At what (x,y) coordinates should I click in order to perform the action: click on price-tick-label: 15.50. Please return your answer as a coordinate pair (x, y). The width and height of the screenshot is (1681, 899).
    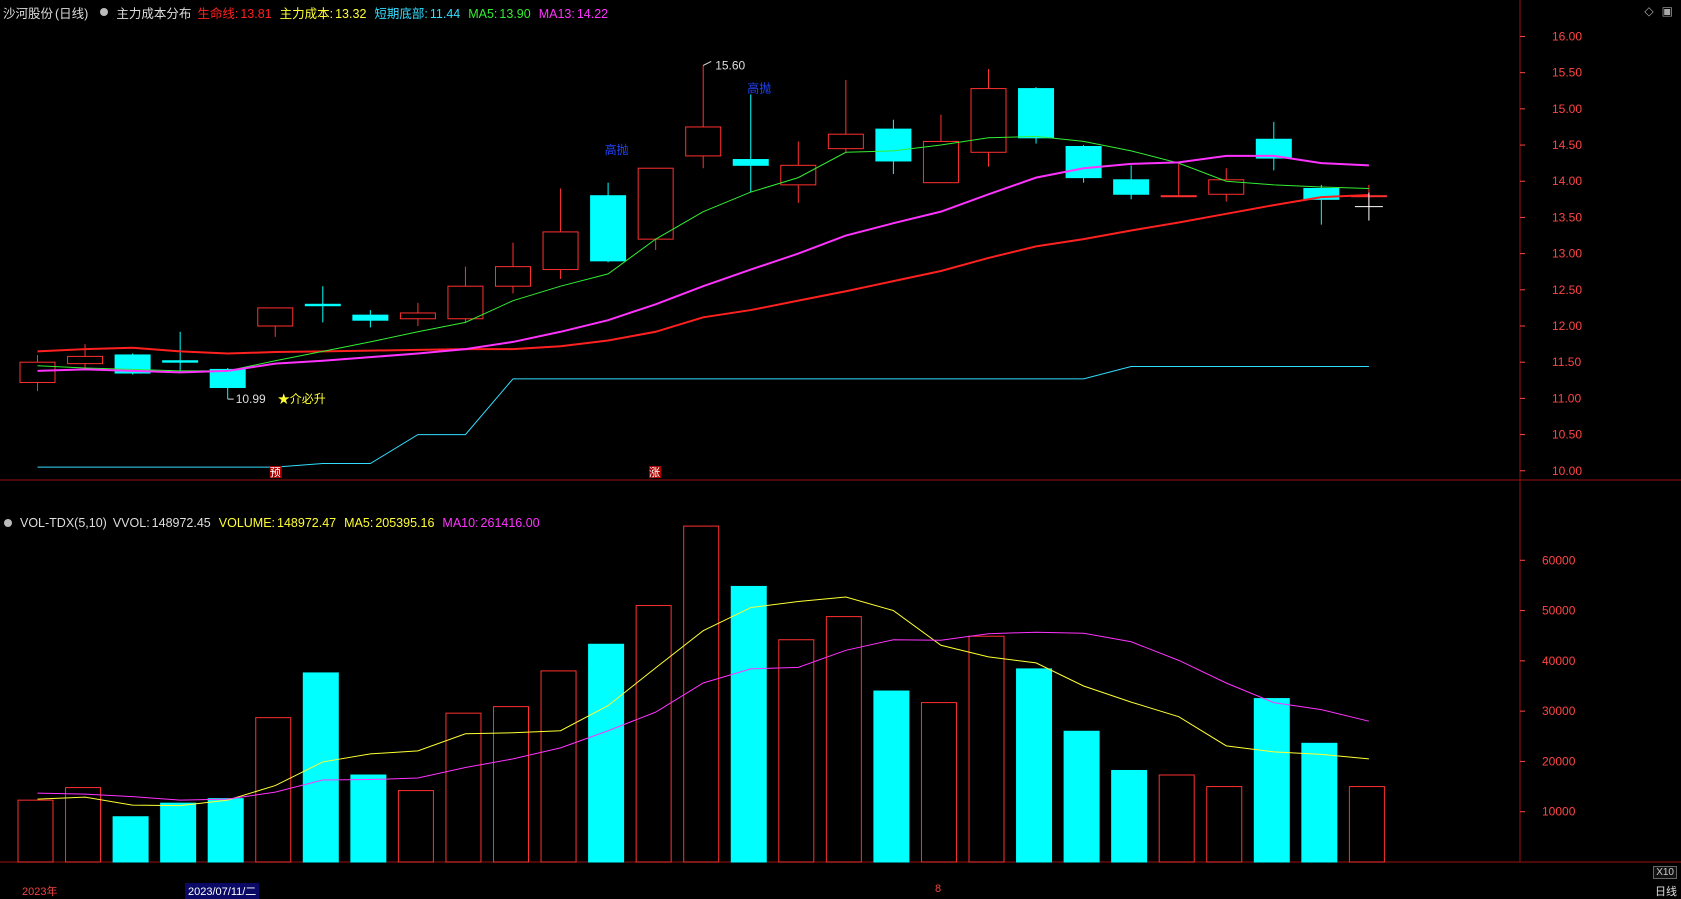
    Looking at the image, I should click on (1567, 73).